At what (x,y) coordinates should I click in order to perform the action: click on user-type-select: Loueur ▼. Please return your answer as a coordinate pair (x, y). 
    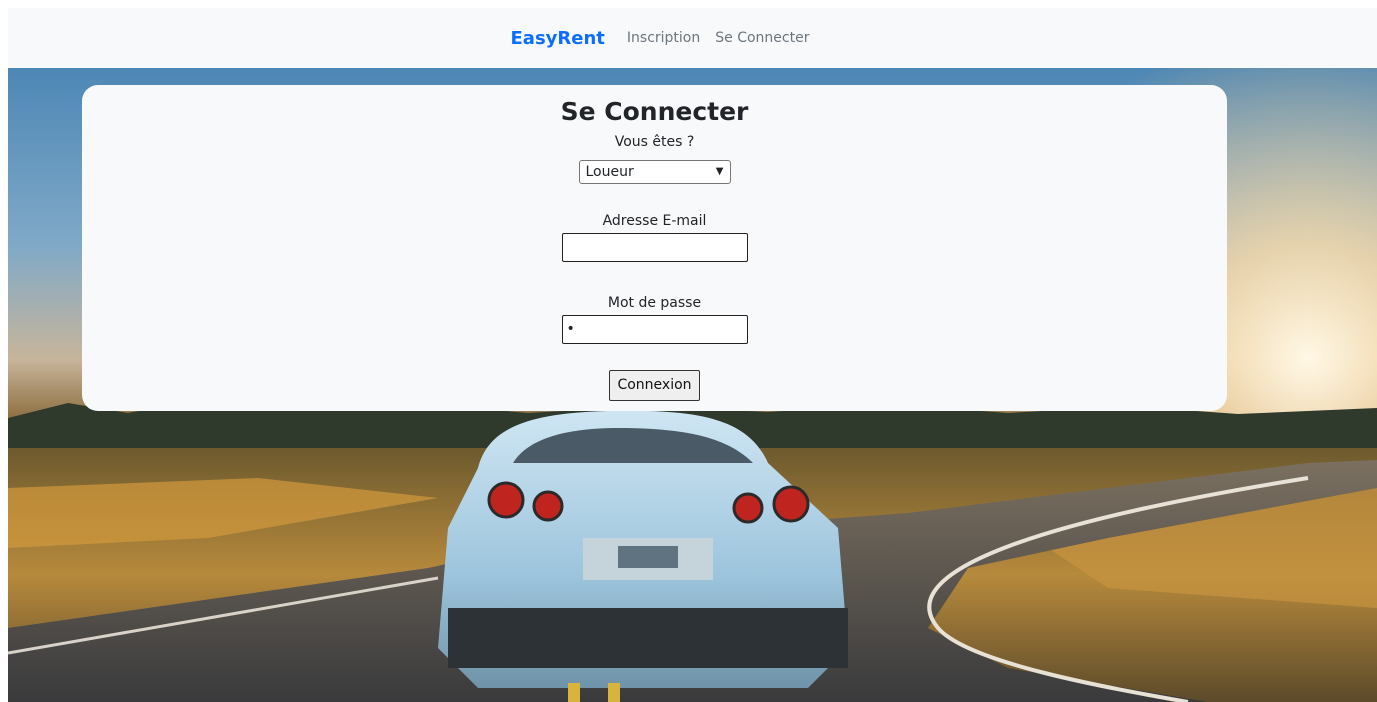
    Looking at the image, I should click on (654, 172).